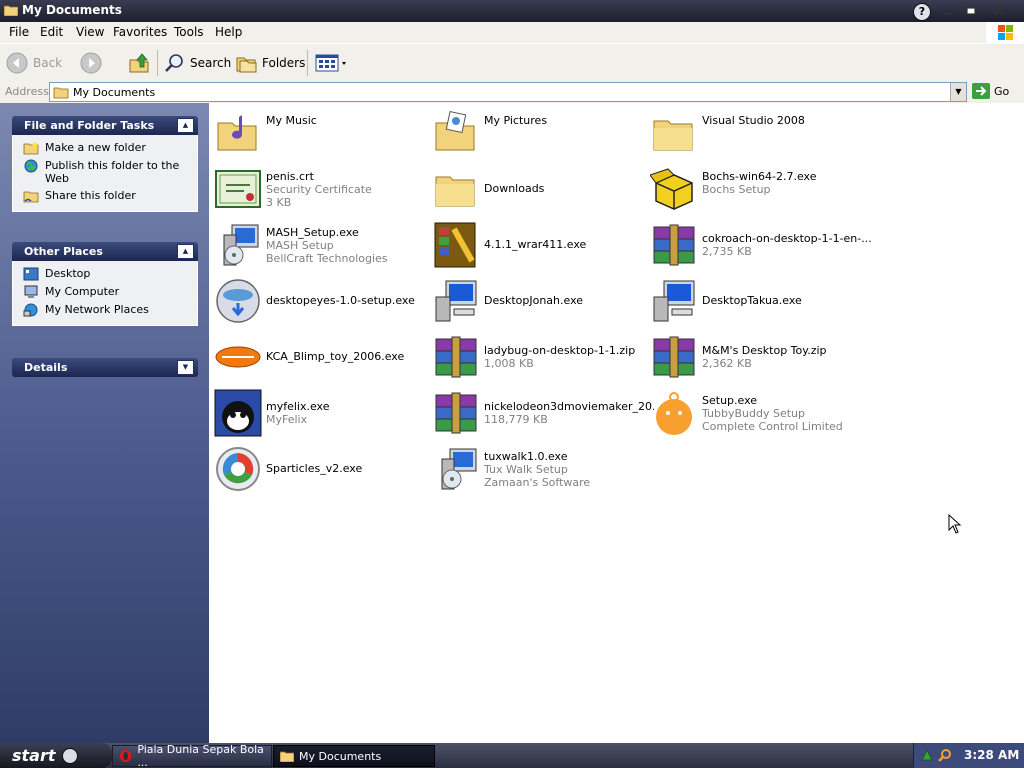  What do you see at coordinates (999, 11) in the screenshot?
I see `close-icon` at bounding box center [999, 11].